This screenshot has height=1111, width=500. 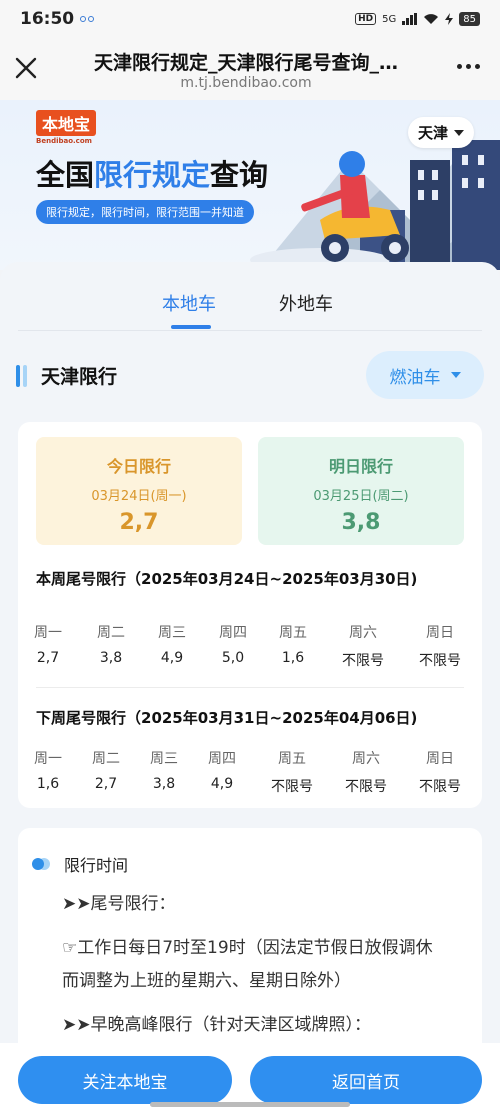 I want to click on city-selector: 天津, so click(x=441, y=132).